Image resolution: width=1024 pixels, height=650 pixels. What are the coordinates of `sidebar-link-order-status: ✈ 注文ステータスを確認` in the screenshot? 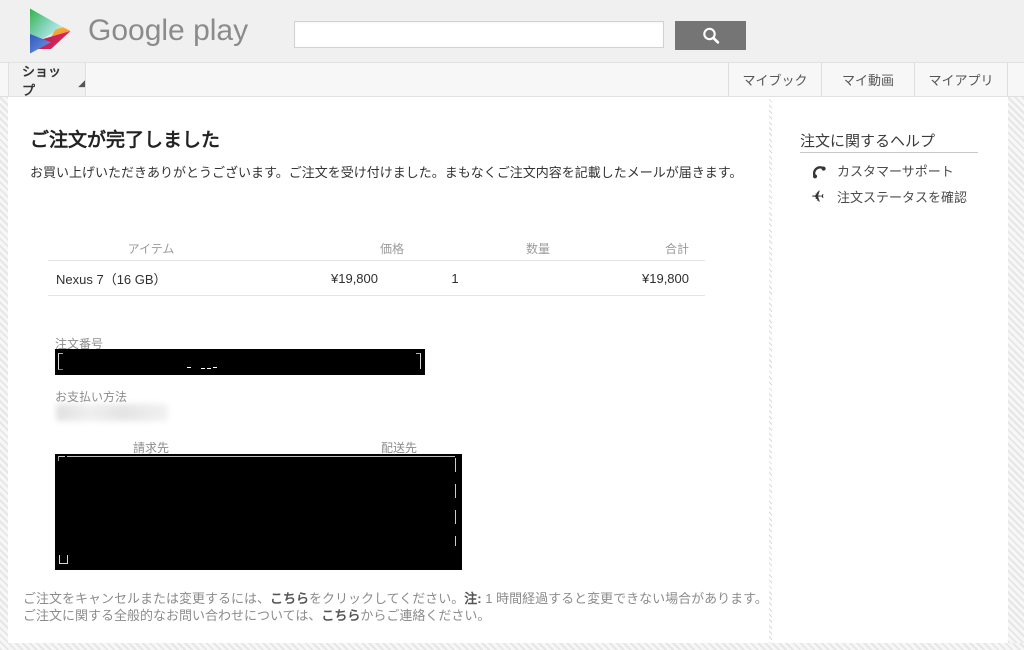 It's located at (887, 196).